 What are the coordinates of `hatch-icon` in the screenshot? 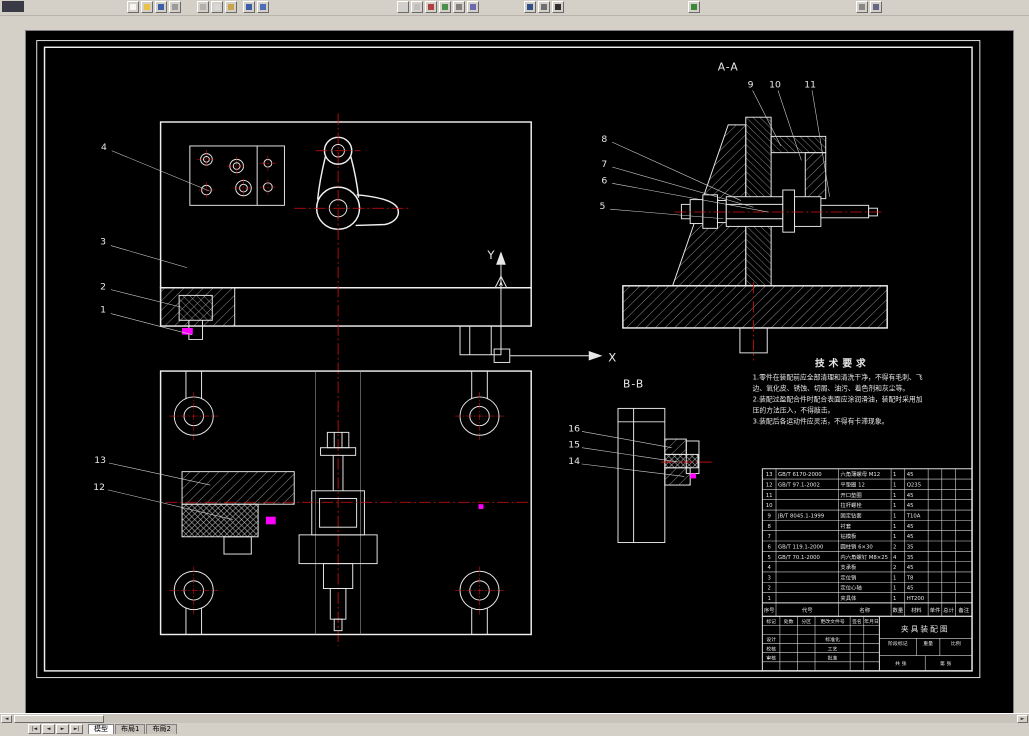 It's located at (544, 7).